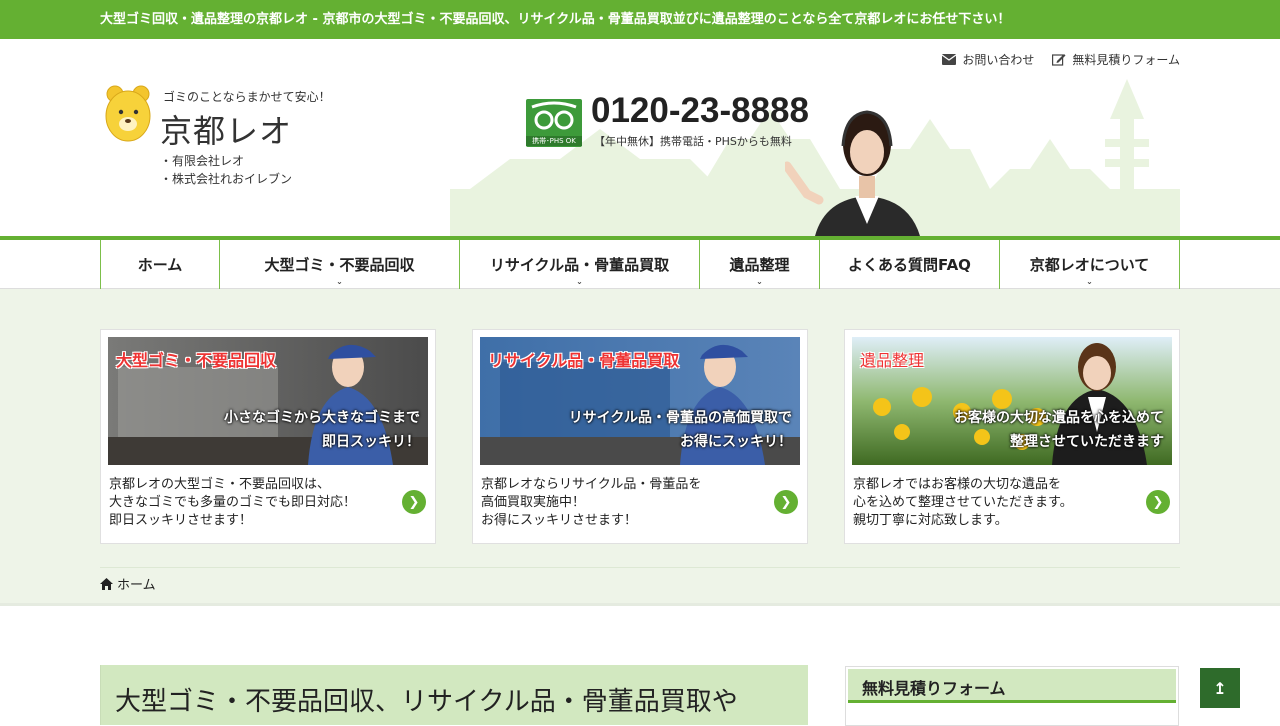 The image size is (1280, 726). What do you see at coordinates (371, 442) in the screenshot?
I see `card-caption-line2: 即日スッキリ！` at bounding box center [371, 442].